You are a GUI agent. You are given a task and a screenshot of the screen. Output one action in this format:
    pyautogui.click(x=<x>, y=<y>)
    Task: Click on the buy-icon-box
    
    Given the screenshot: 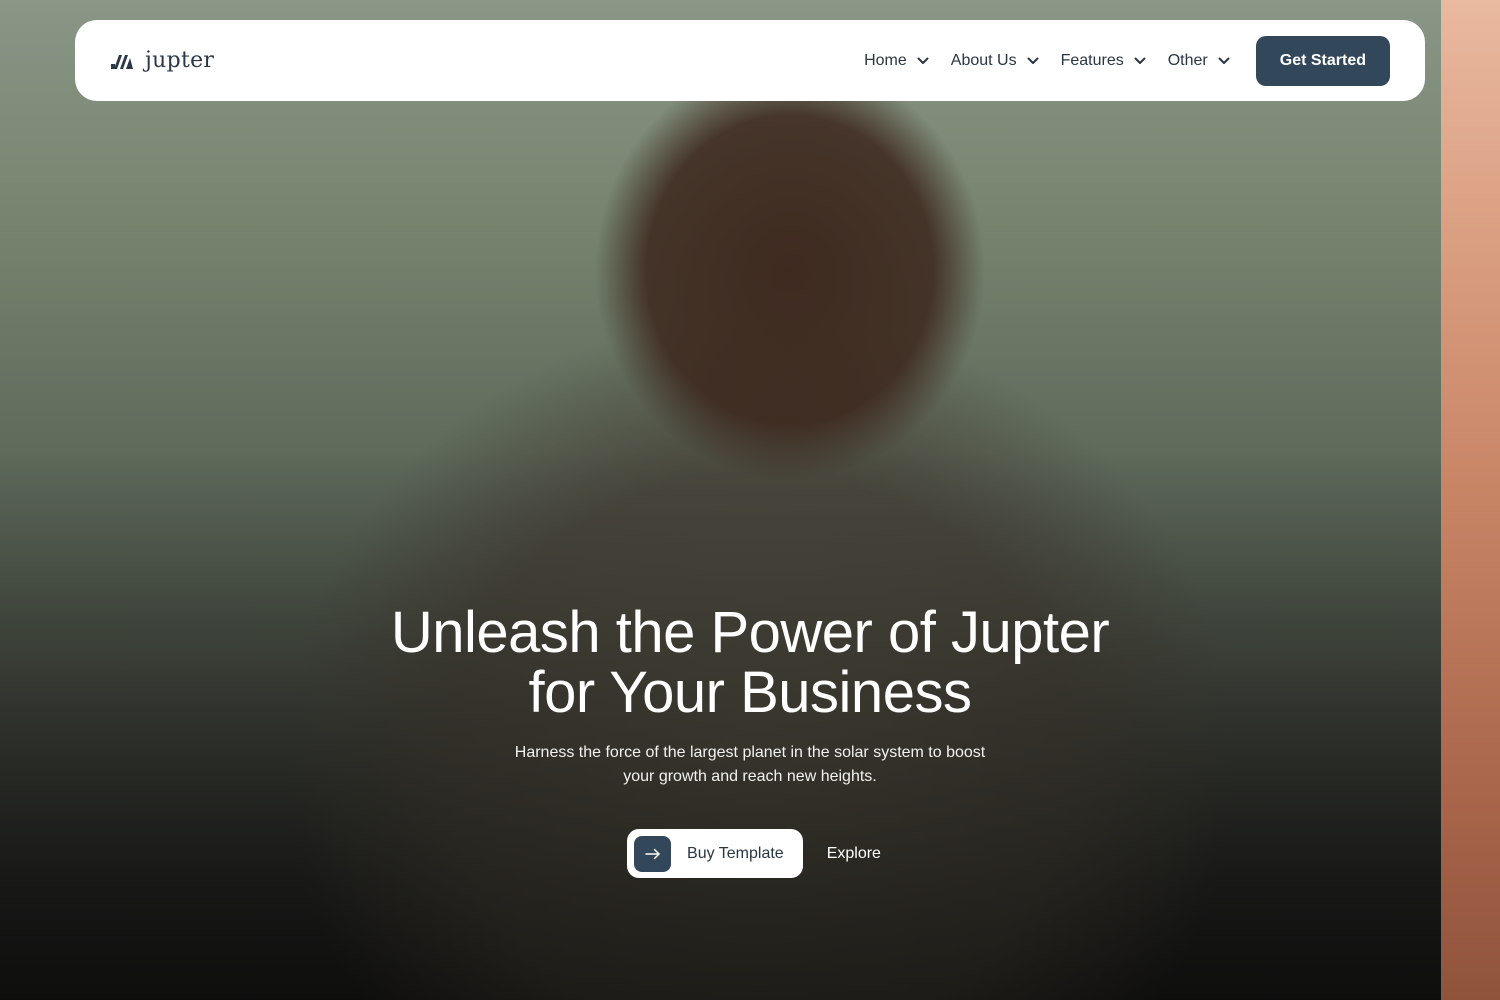 What is the action you would take?
    pyautogui.click(x=653, y=853)
    